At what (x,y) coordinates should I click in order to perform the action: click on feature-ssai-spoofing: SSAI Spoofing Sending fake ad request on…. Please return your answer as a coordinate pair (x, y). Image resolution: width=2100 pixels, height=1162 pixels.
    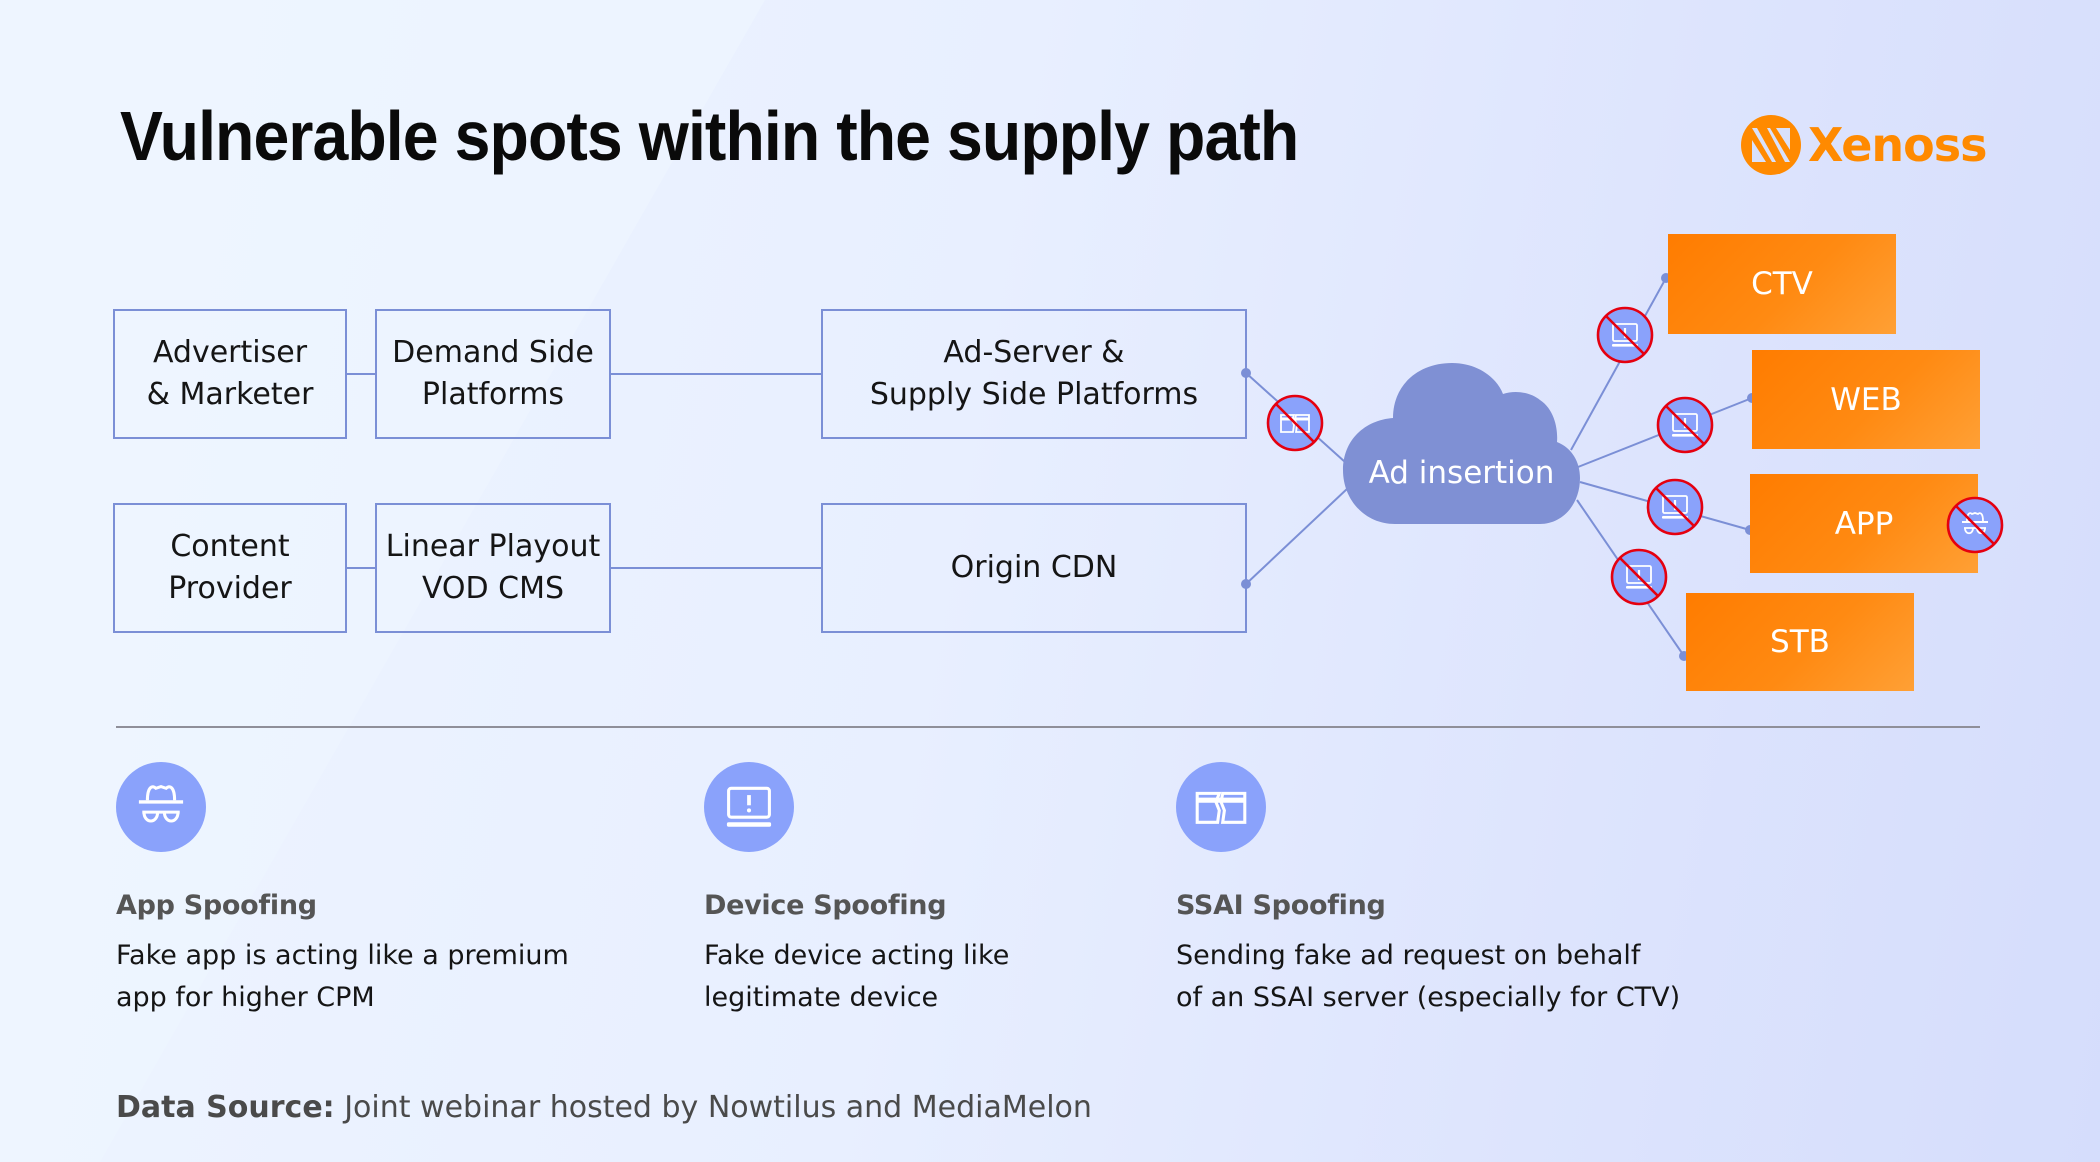
    Looking at the image, I should click on (1428, 890).